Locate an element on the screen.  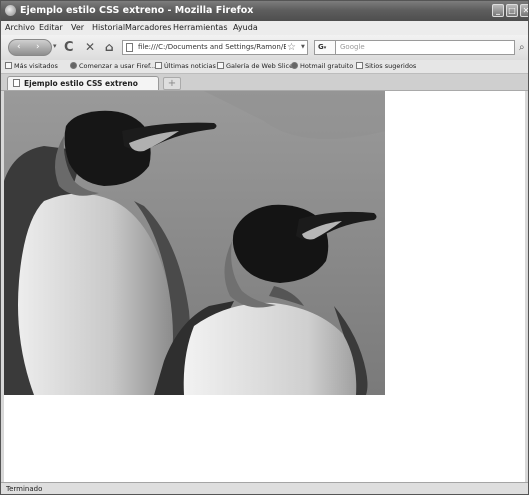
menu-herramientas: Herramientas is located at coordinates (200, 28).